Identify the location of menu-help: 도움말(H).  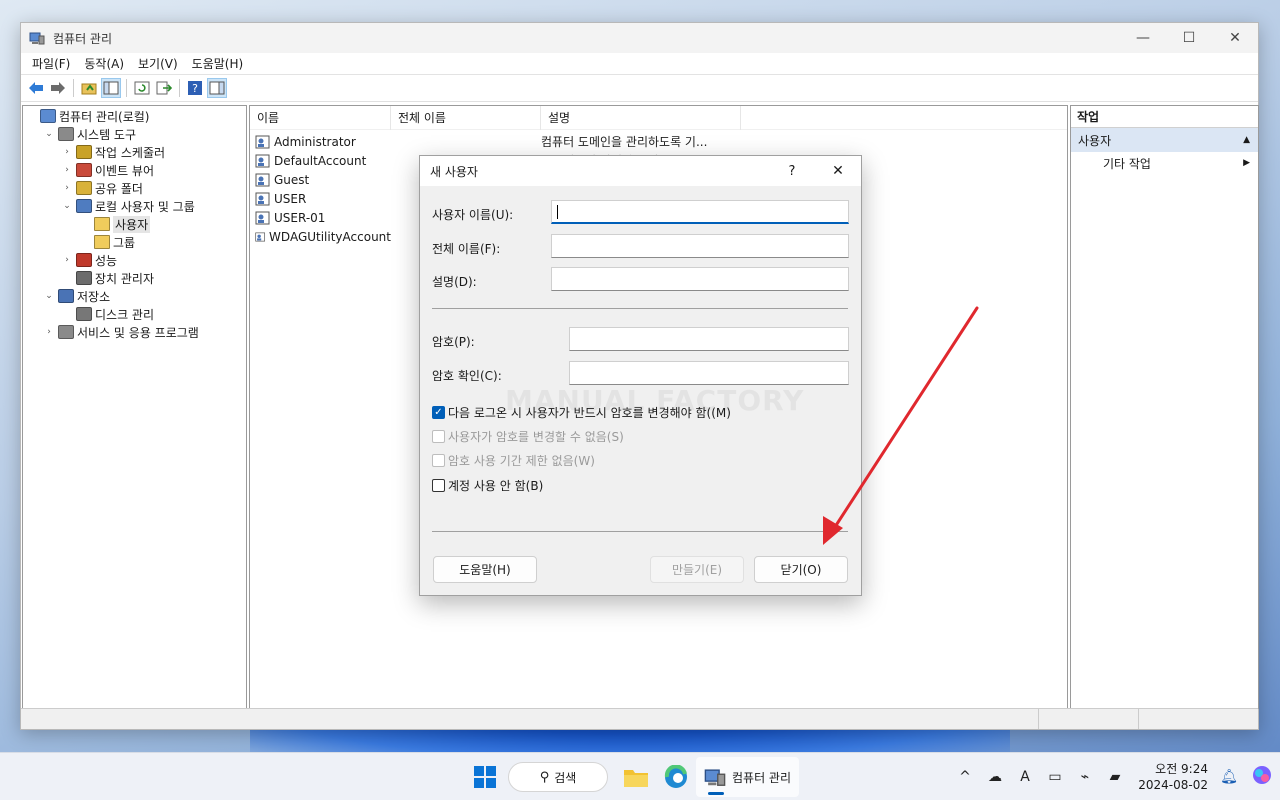
(218, 63).